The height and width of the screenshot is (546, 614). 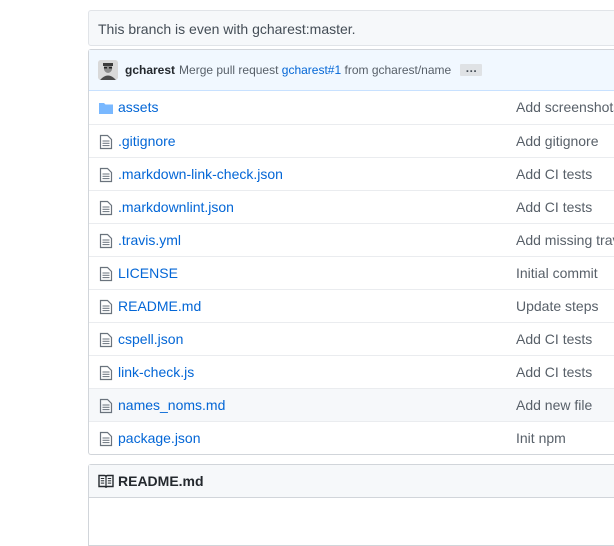 What do you see at coordinates (148, 273) in the screenshot?
I see `file-name-link: LICENSE` at bounding box center [148, 273].